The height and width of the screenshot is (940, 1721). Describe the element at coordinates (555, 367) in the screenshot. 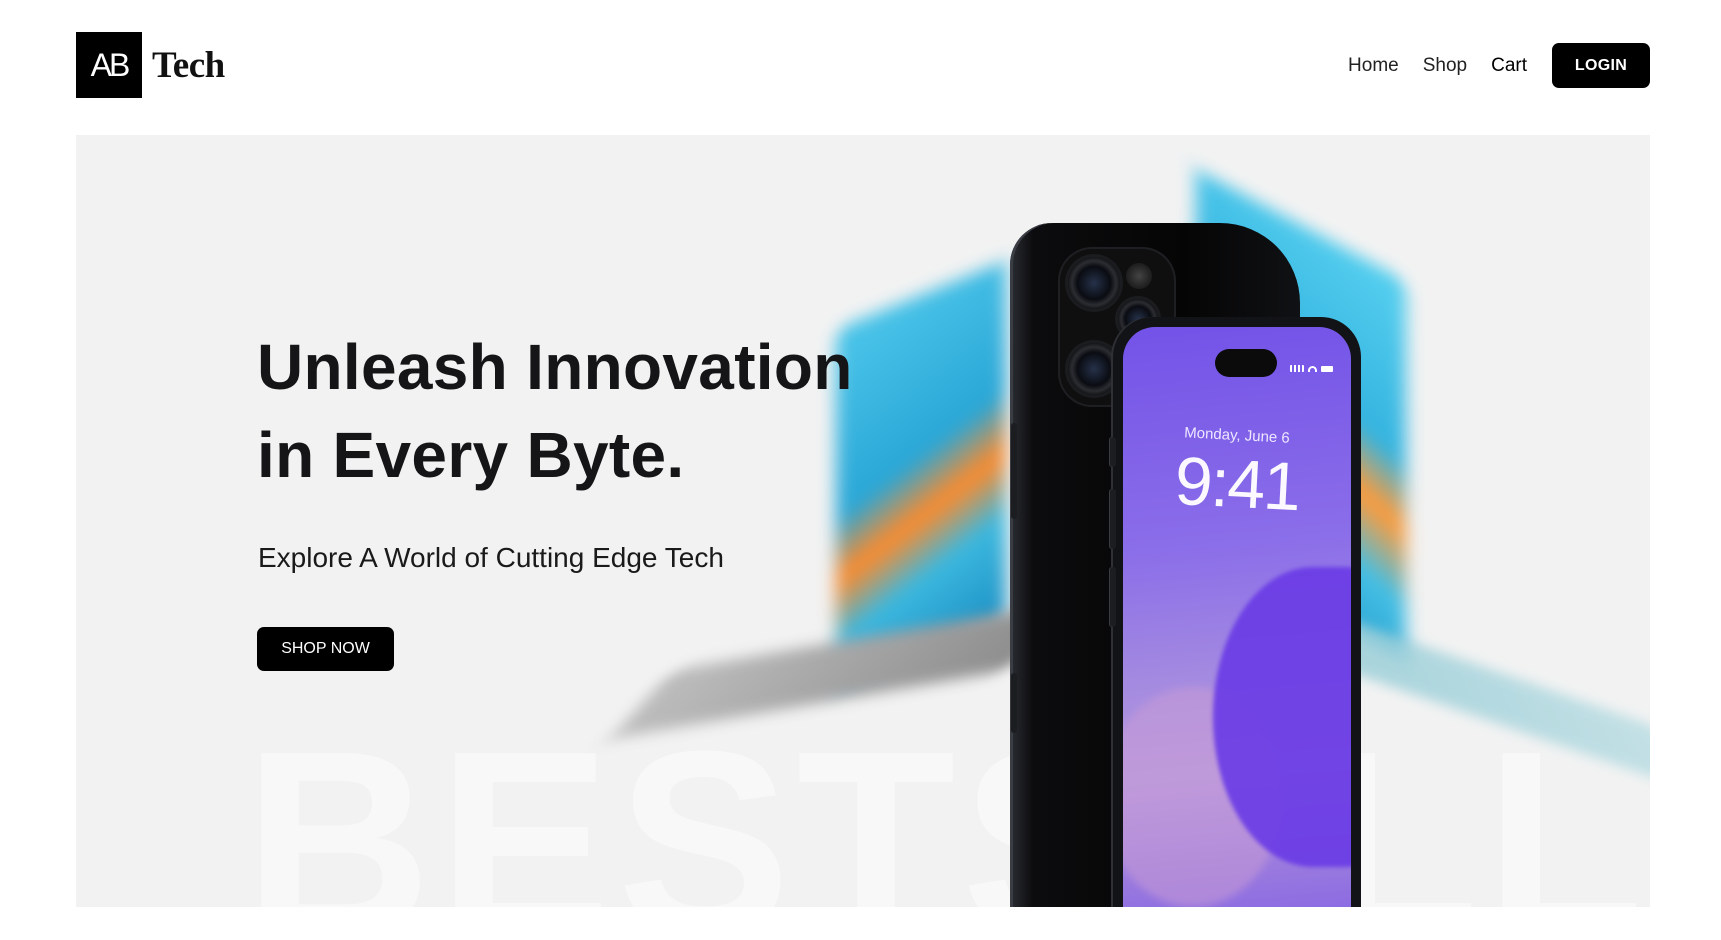

I see `hero-headline-line: Unleash Innovation` at that location.